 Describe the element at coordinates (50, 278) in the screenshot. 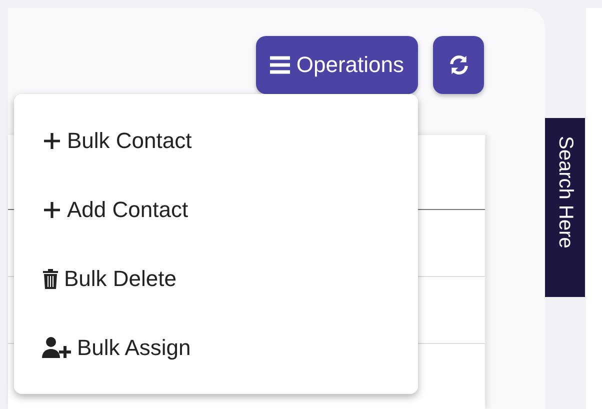

I see `trash-icon` at that location.